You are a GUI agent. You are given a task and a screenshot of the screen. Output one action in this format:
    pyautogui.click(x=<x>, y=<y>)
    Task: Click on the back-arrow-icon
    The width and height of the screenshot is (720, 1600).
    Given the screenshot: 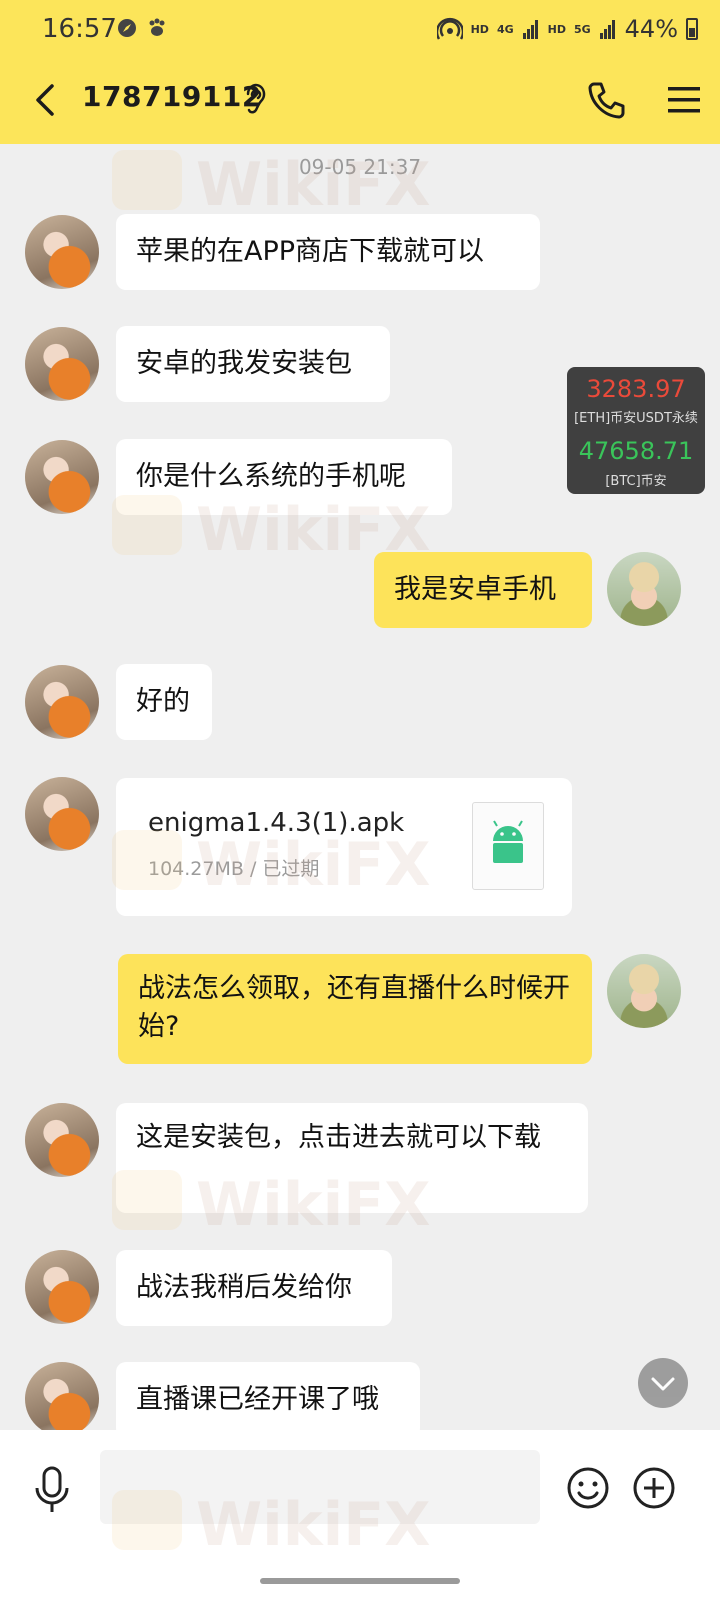 What is the action you would take?
    pyautogui.click(x=48, y=100)
    